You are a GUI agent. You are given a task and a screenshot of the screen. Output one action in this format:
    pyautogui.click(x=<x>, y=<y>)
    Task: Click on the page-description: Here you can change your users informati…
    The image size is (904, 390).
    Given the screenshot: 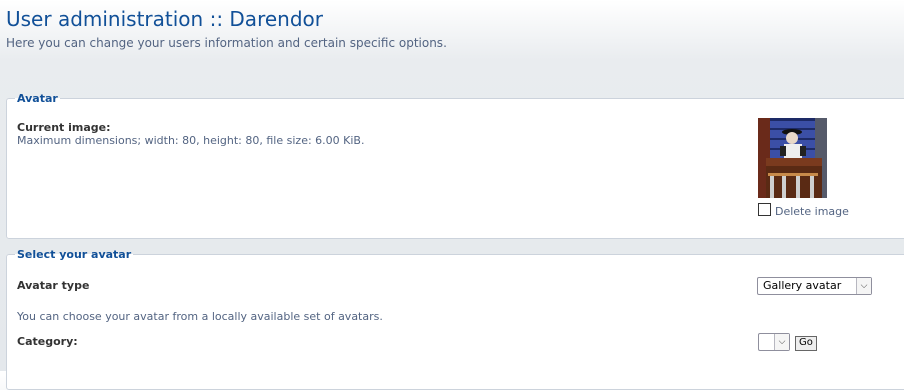 What is the action you would take?
    pyautogui.click(x=226, y=43)
    